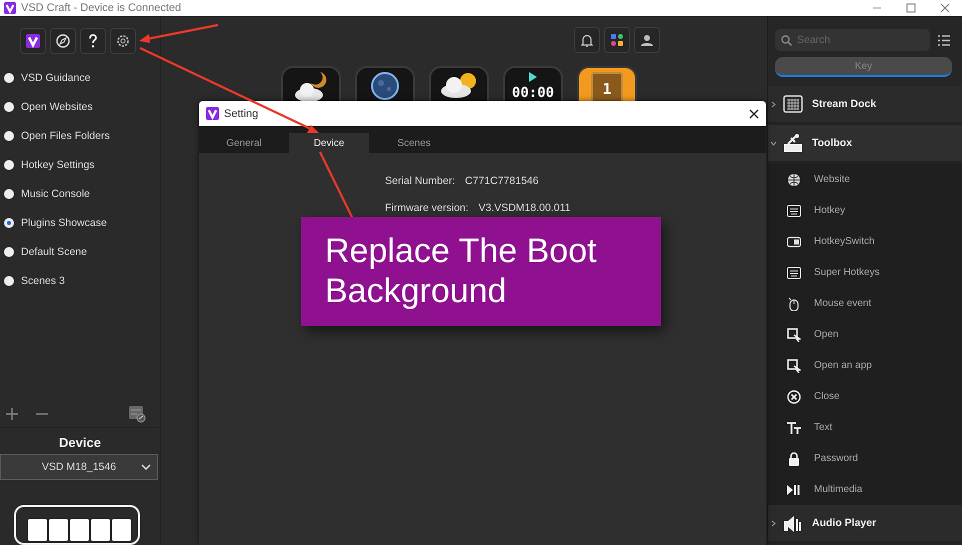 Image resolution: width=962 pixels, height=545 pixels. I want to click on storage-icon, so click(137, 414).